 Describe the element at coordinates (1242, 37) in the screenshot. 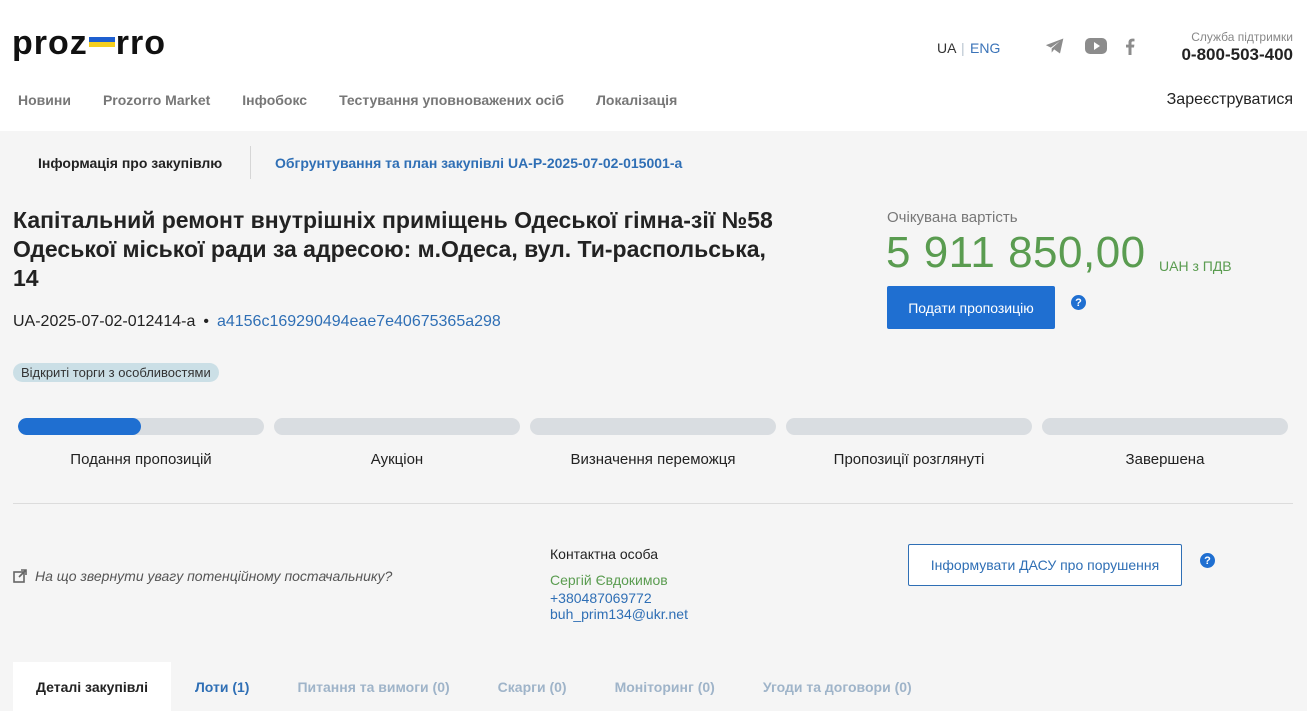

I see `support-label: Служба підтримки` at that location.